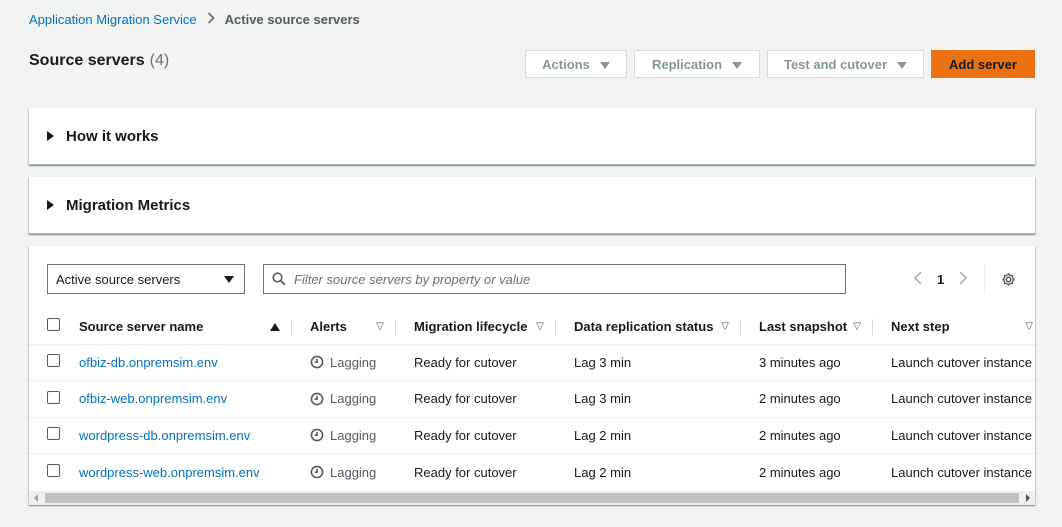 Image resolution: width=1062 pixels, height=527 pixels. Describe the element at coordinates (918, 279) in the screenshot. I see `previous-page-icon` at that location.